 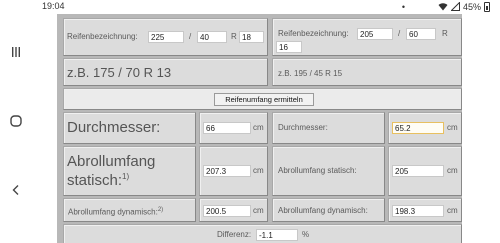 I want to click on static-label-line2: statisch:1), so click(x=98, y=180).